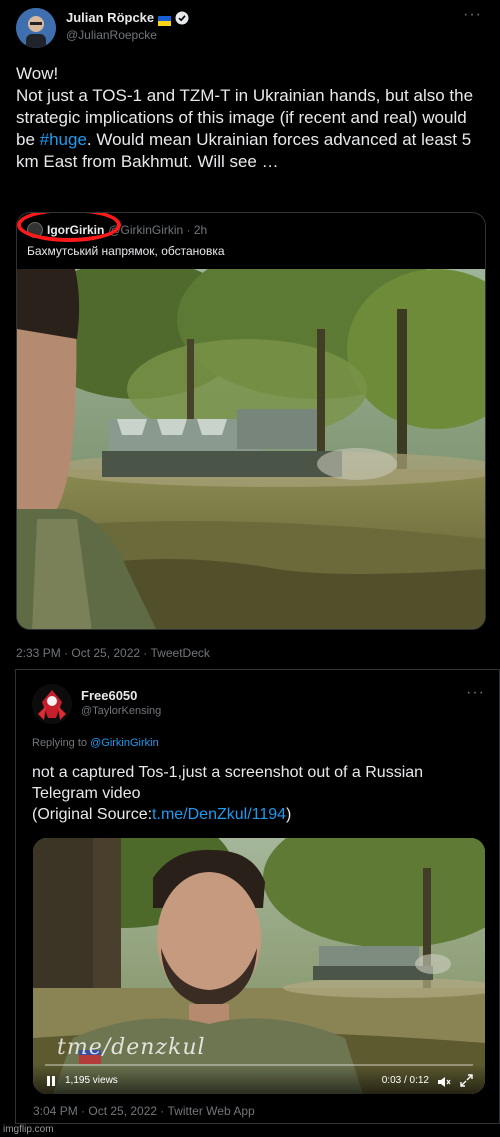 This screenshot has width=500, height=1137. What do you see at coordinates (131, 1047) in the screenshot?
I see `video-watermark: tme/denzkul` at bounding box center [131, 1047].